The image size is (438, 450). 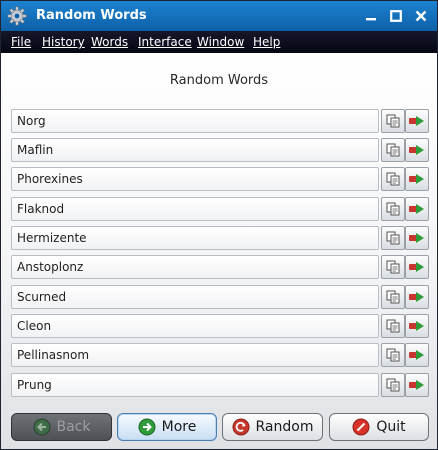 What do you see at coordinates (195, 150) in the screenshot?
I see `word-field: Maflin` at bounding box center [195, 150].